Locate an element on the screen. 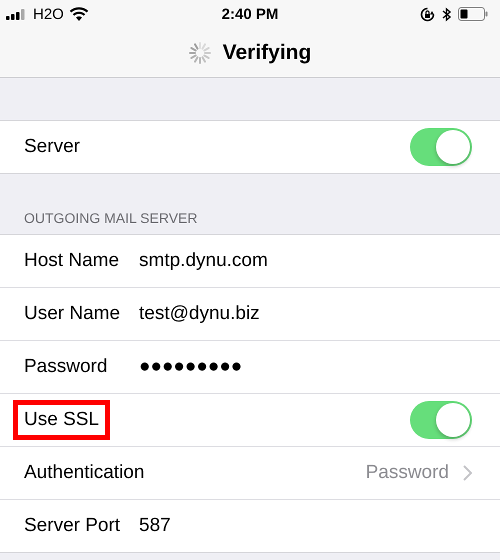 The width and height of the screenshot is (500, 560). row-label: Use SSL is located at coordinates (61, 420).